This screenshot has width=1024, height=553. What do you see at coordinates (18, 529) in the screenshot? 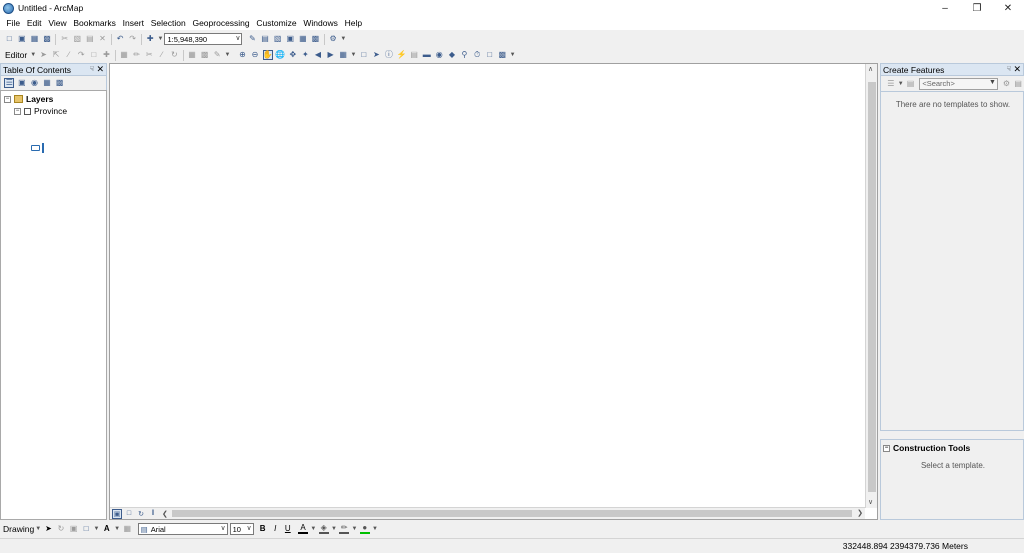
I see `drawing-menu-button: Drawing` at bounding box center [18, 529].